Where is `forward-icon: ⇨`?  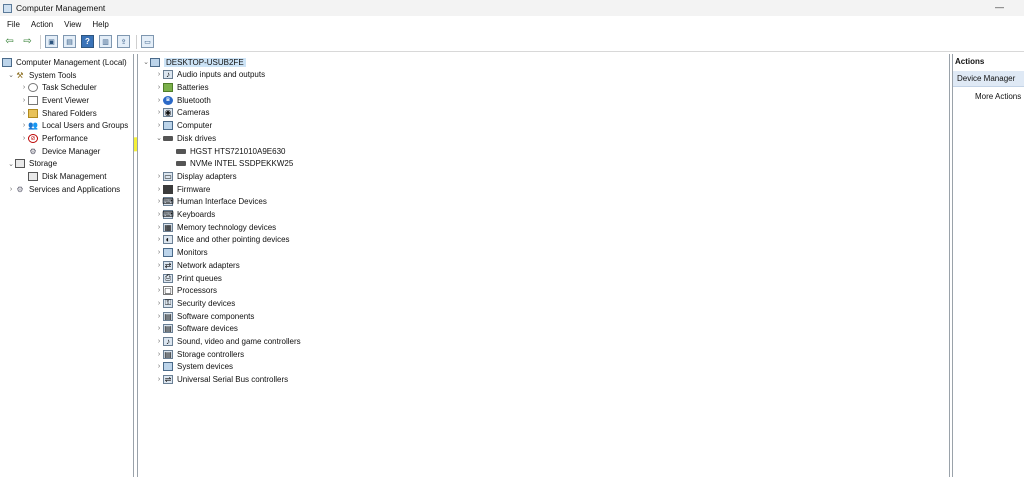 forward-icon: ⇨ is located at coordinates (27, 41).